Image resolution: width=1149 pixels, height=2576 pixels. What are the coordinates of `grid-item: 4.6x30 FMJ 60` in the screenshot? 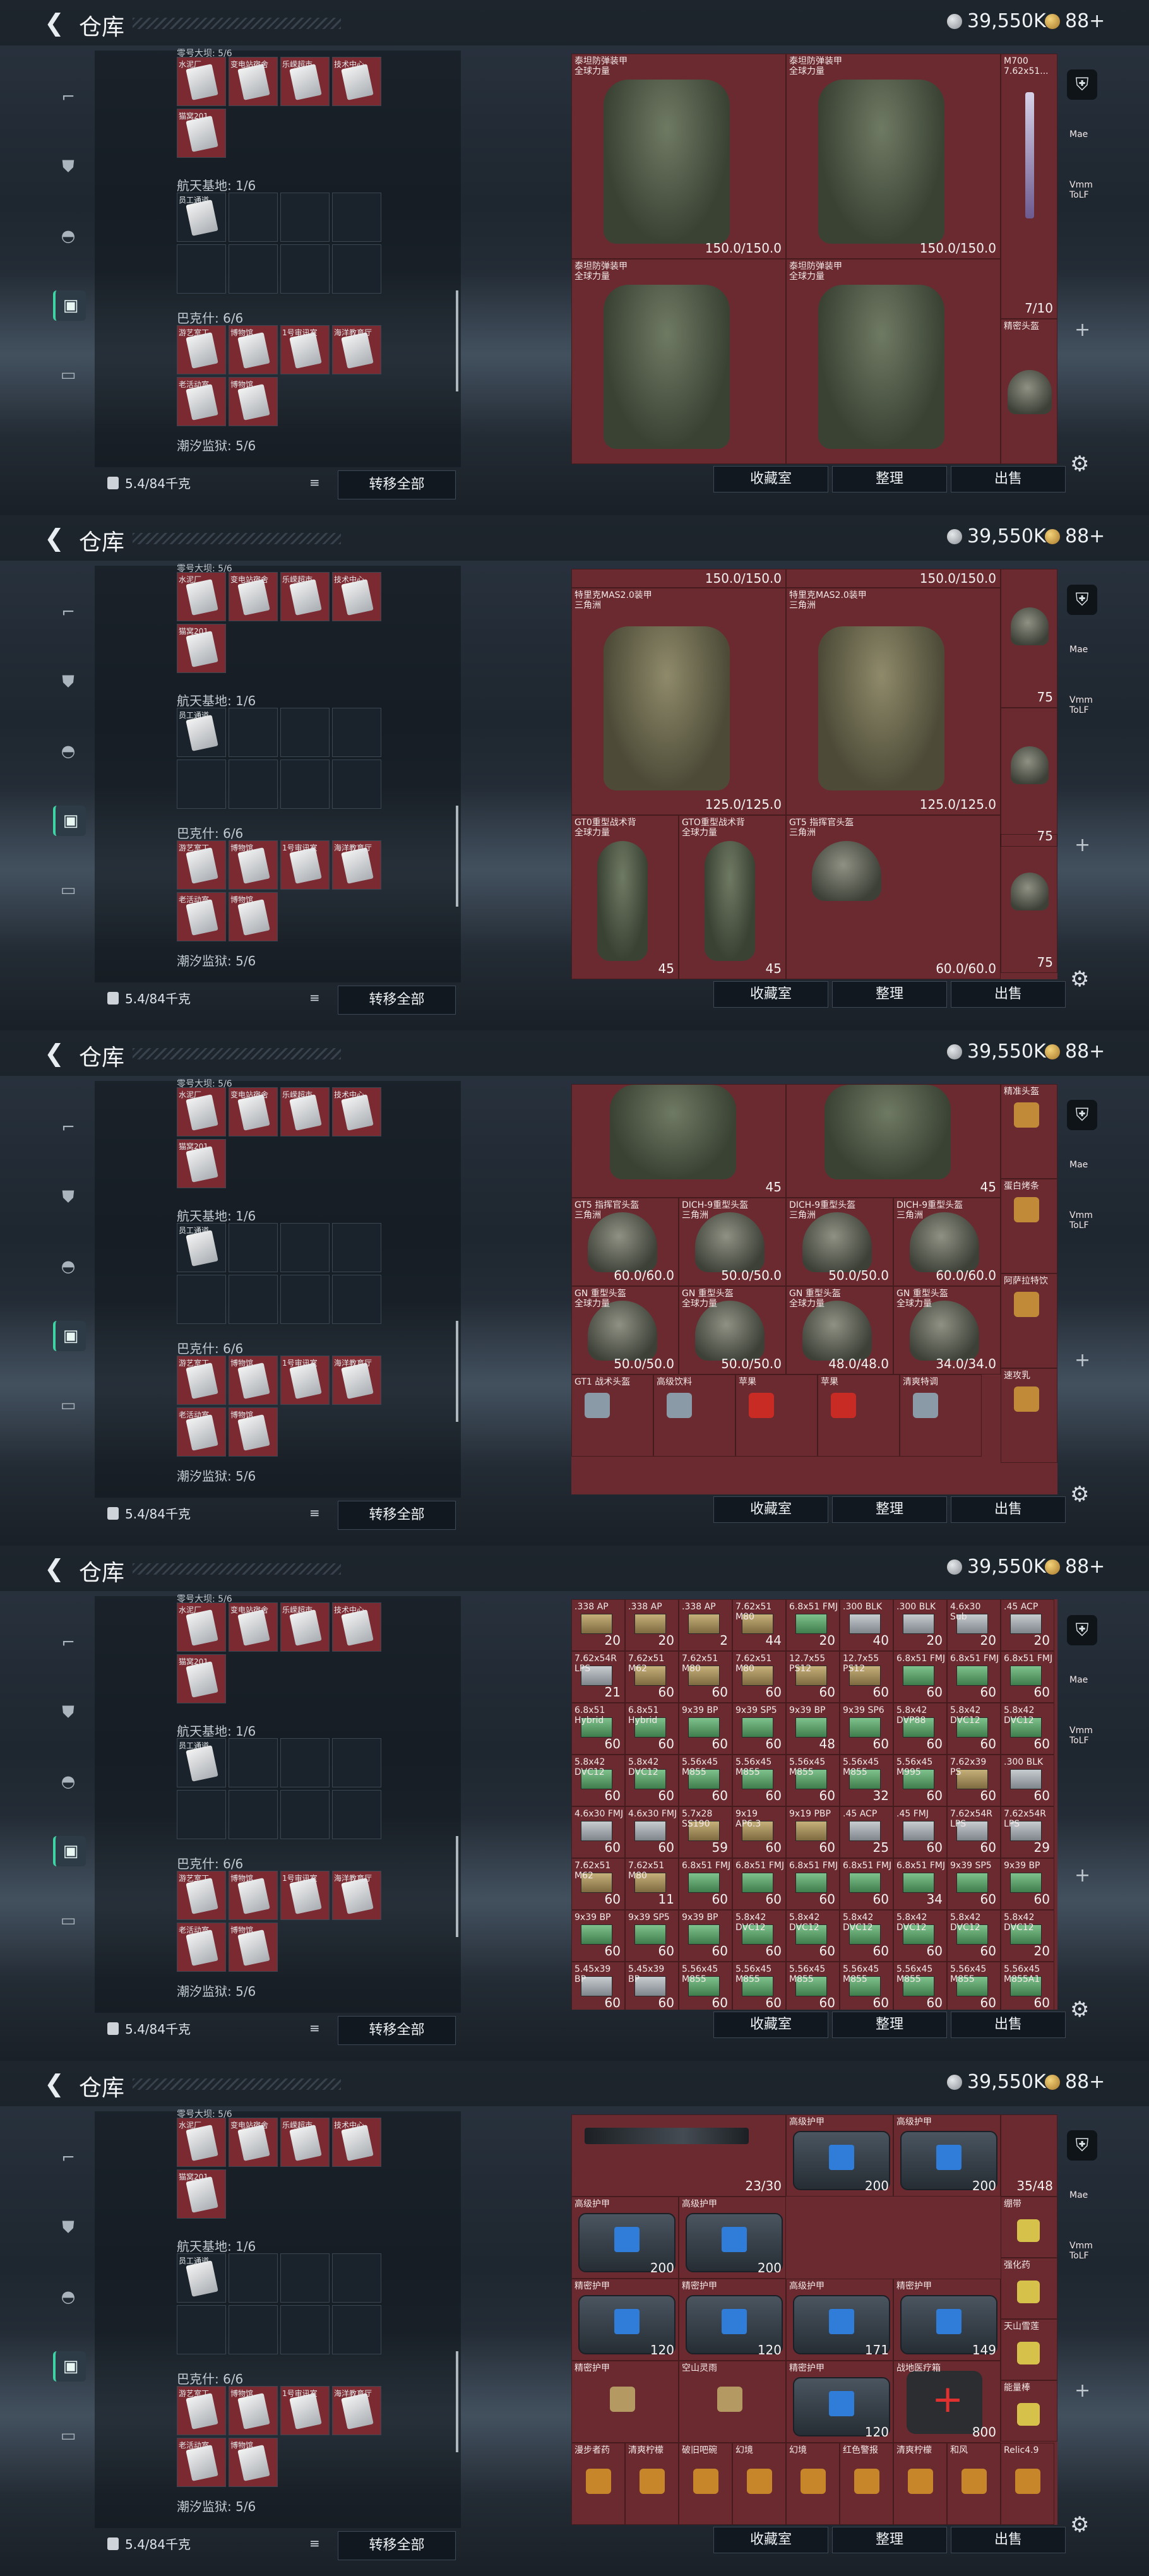 It's located at (652, 1832).